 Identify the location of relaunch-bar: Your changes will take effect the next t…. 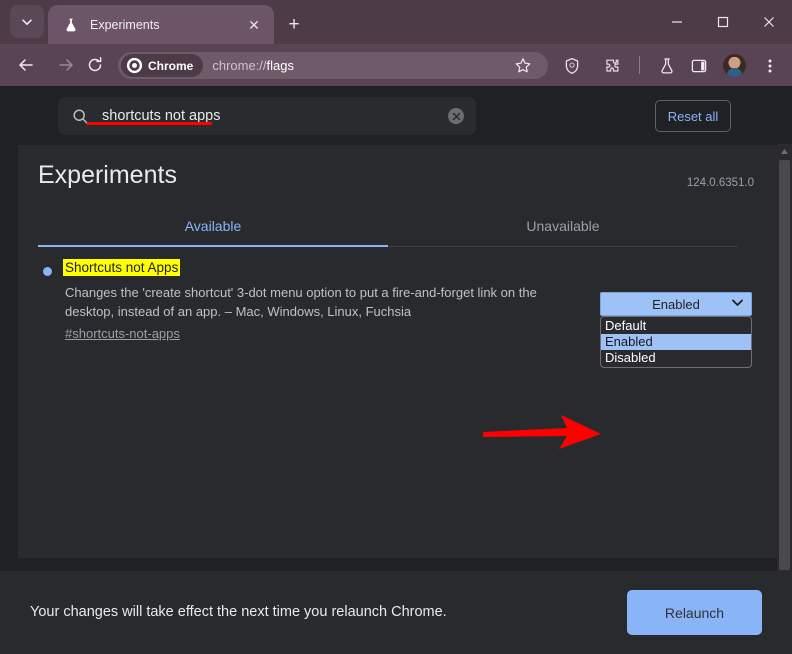
(396, 612).